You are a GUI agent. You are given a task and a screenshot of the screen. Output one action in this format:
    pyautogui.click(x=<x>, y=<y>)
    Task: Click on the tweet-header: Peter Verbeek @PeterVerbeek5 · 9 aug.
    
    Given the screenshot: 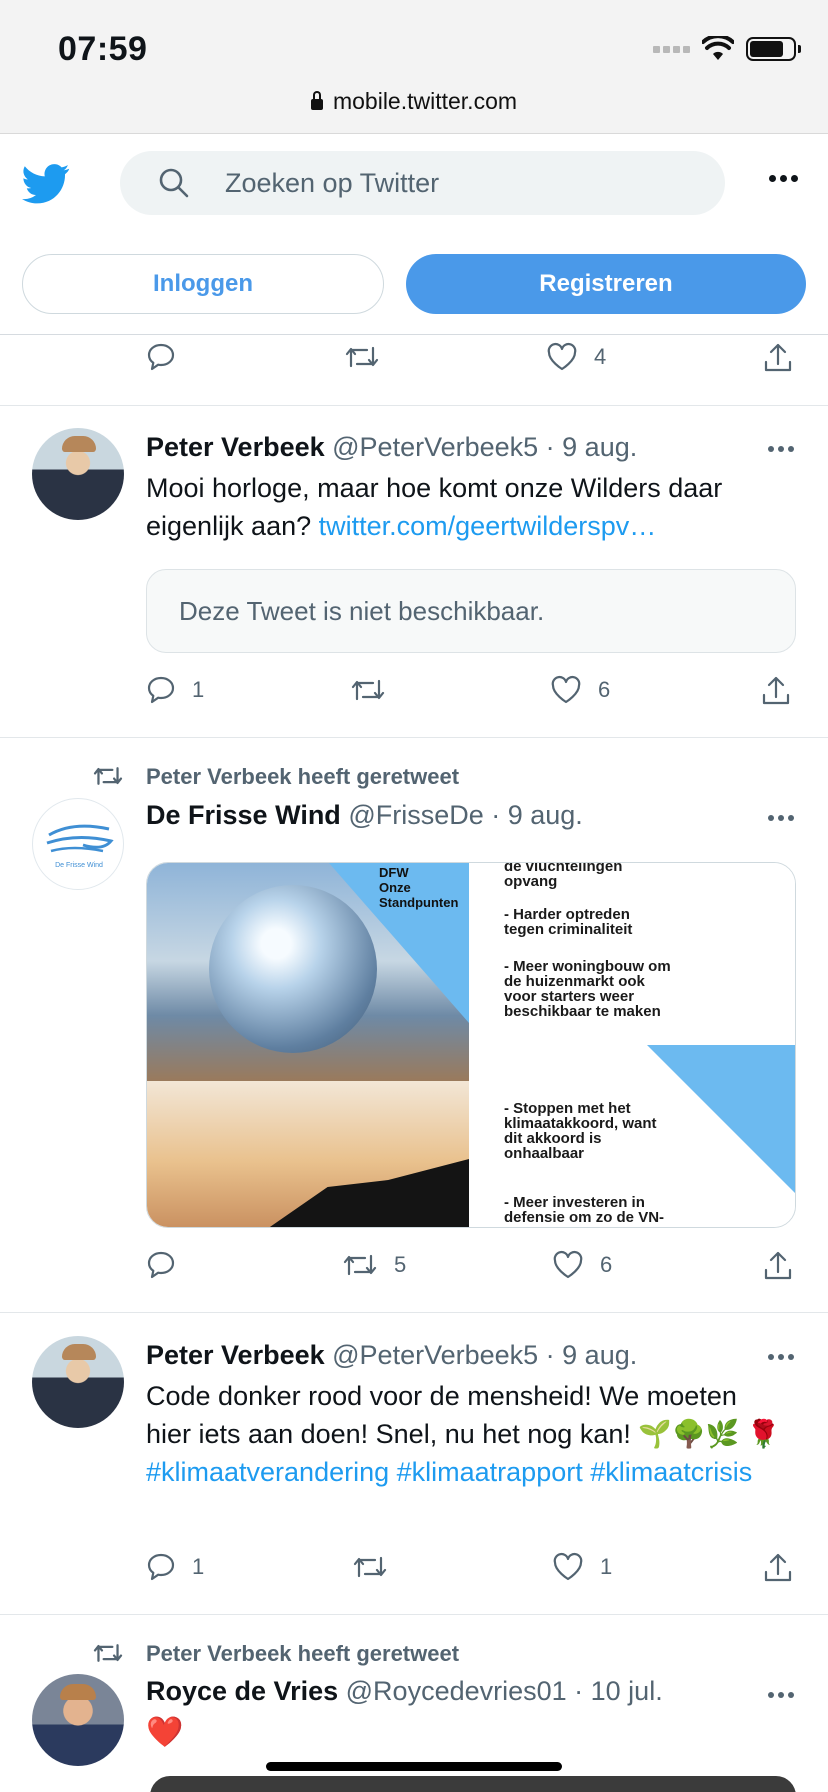 What is the action you would take?
    pyautogui.click(x=391, y=447)
    